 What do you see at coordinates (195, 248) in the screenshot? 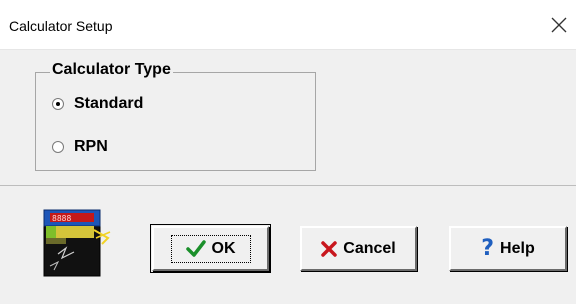
I see `checkmark-icon` at bounding box center [195, 248].